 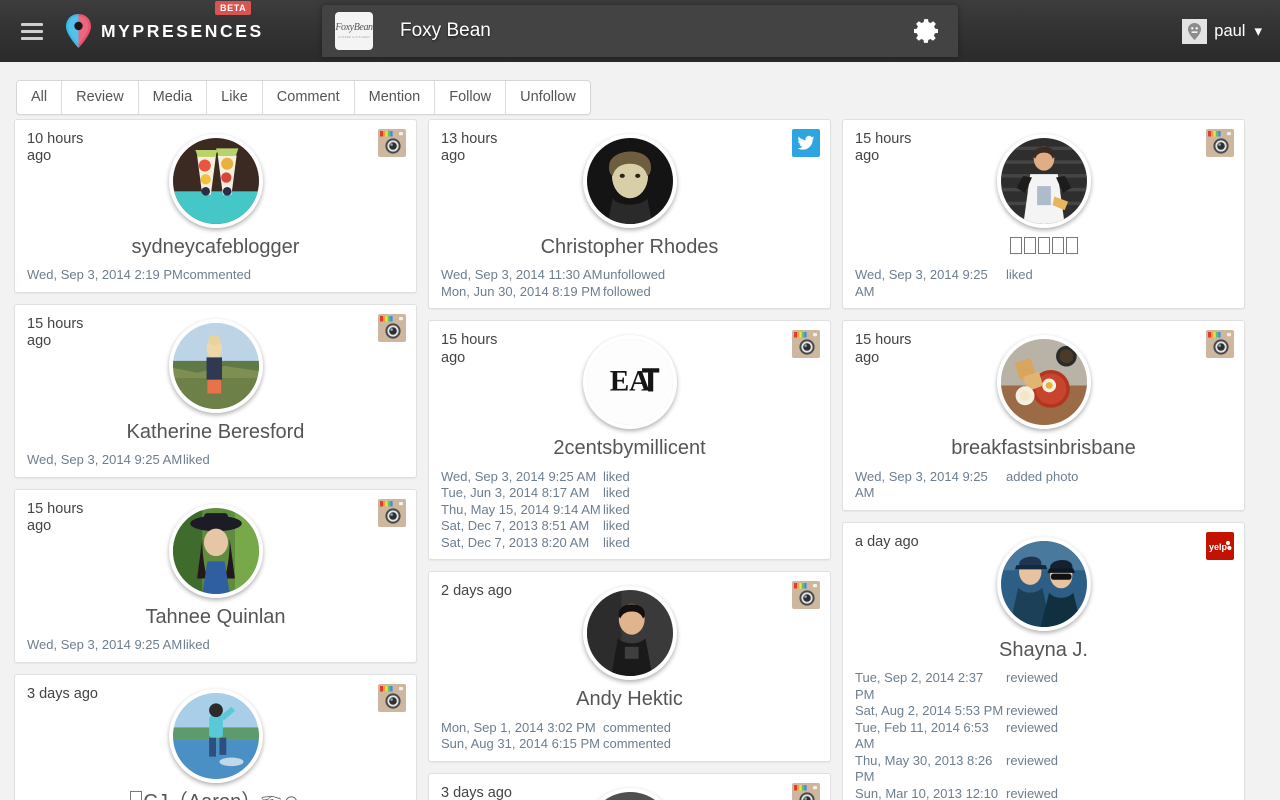 I want to click on card-time-ago: 13 hours ago, so click(x=469, y=148).